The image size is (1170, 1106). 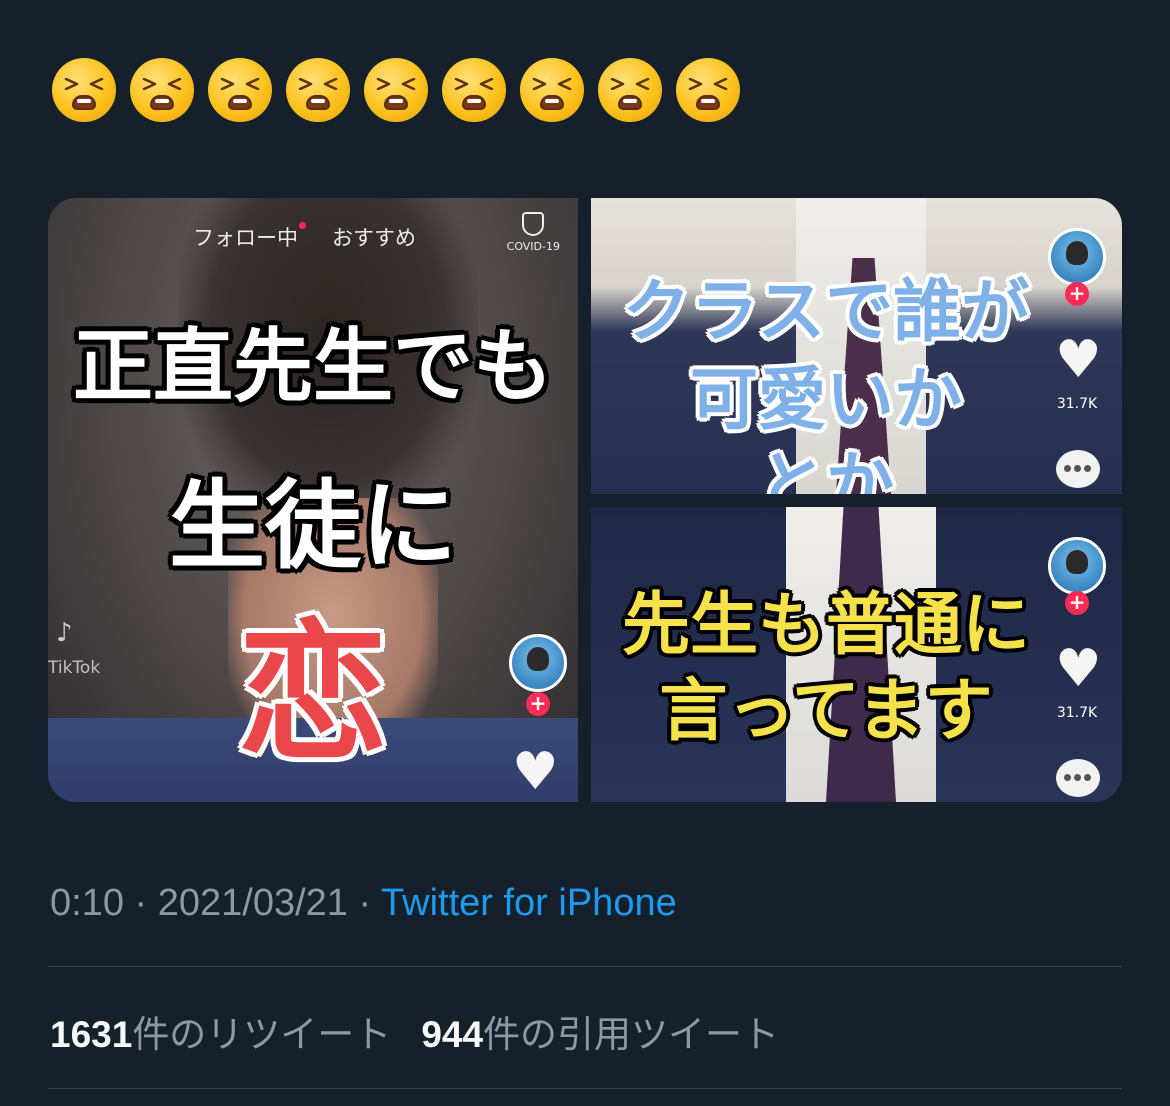 What do you see at coordinates (452, 1034) in the screenshot?
I see `quotes-count: 944` at bounding box center [452, 1034].